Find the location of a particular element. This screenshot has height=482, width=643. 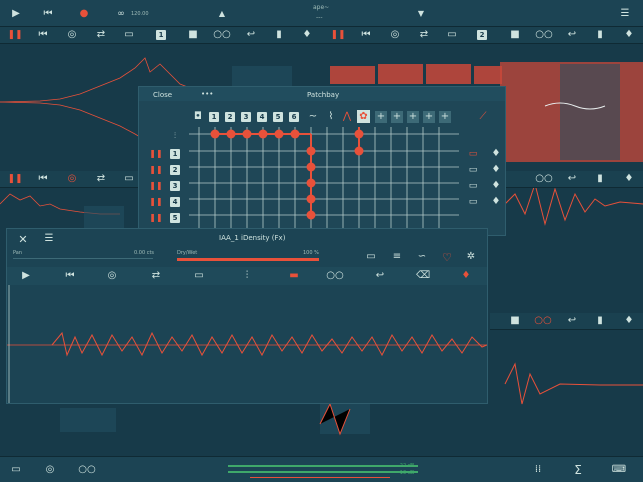

grid-icon: ⁞⁞ is located at coordinates (538, 470).